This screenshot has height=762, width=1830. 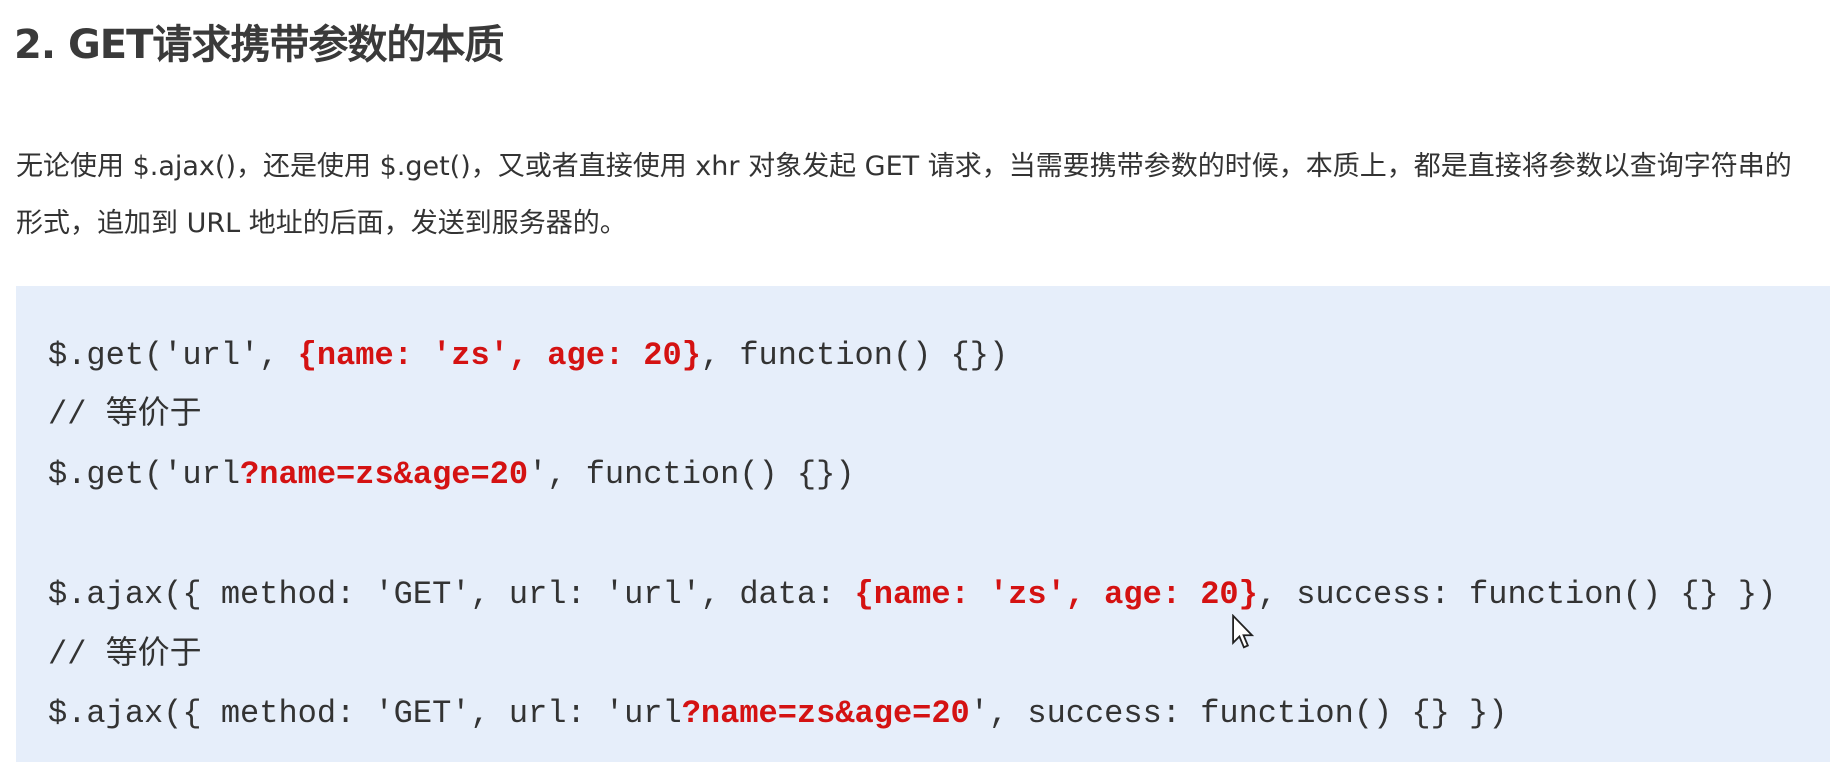 I want to click on code-text: ', success: function() {} }), so click(x=1238, y=713).